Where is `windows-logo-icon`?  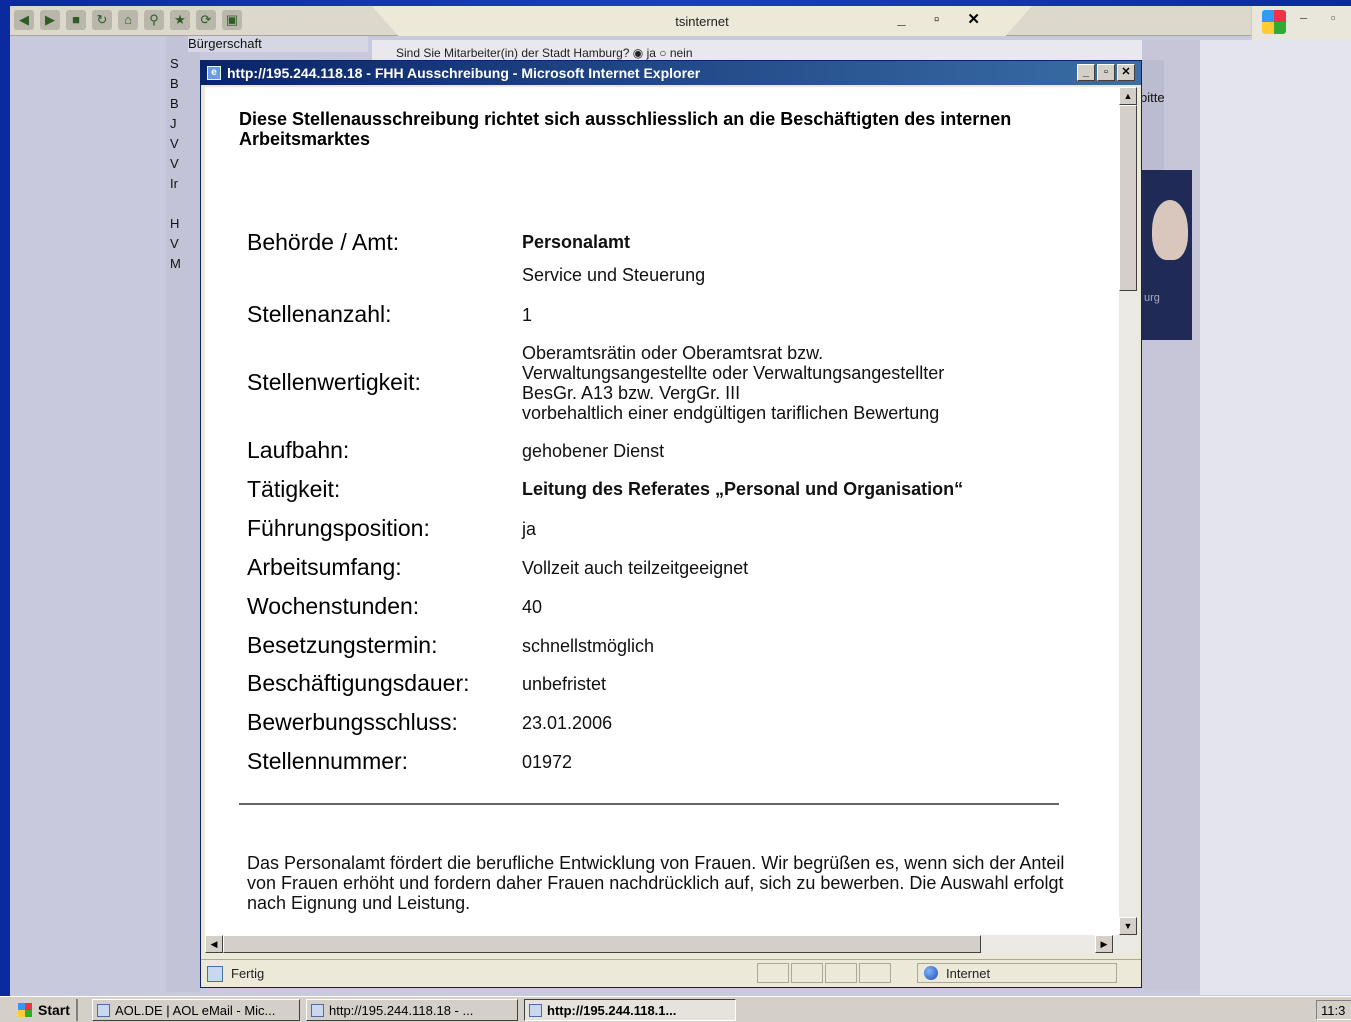 windows-logo-icon is located at coordinates (1274, 22).